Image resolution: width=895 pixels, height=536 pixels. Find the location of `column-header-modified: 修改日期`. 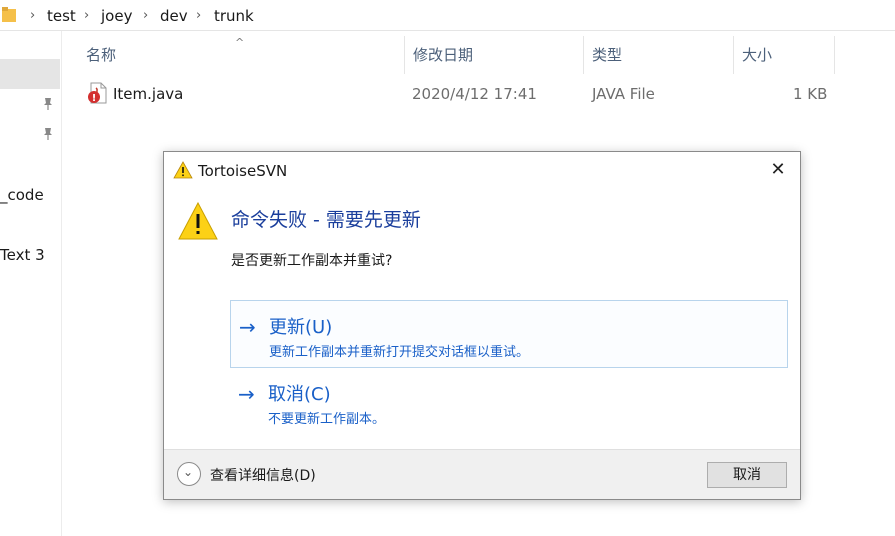

column-header-modified: 修改日期 is located at coordinates (494, 55).